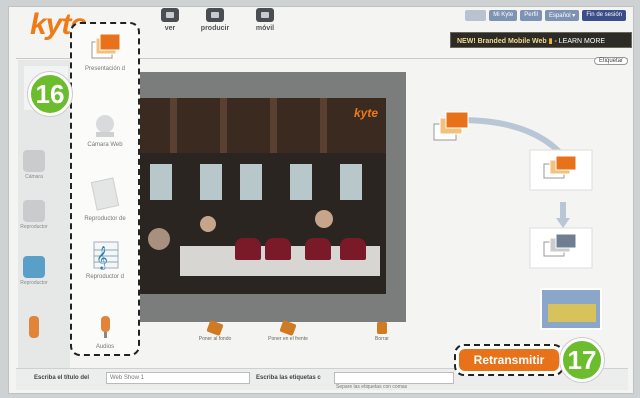 The width and height of the screenshot is (640, 398). Describe the element at coordinates (582, 41) in the screenshot. I see `promo-cta: LEARN MORE` at that location.